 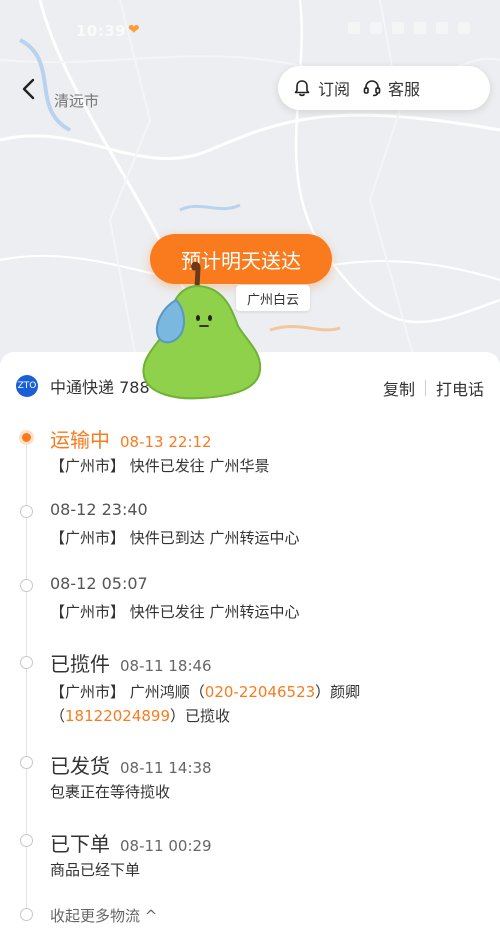 I want to click on customer-service-button: 客服, so click(x=391, y=88).